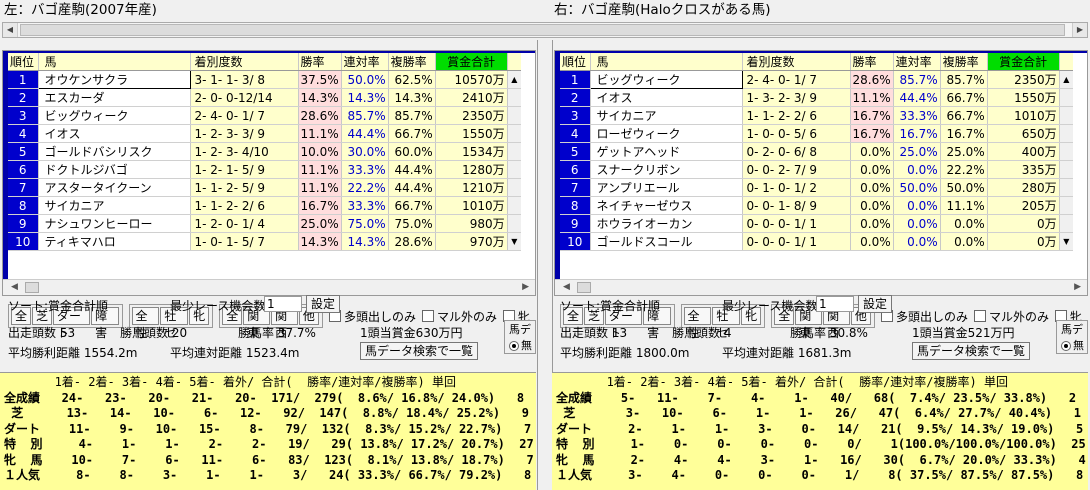  What do you see at coordinates (666, 97) in the screenshot?
I see `horse-name-cell: イオス` at bounding box center [666, 97].